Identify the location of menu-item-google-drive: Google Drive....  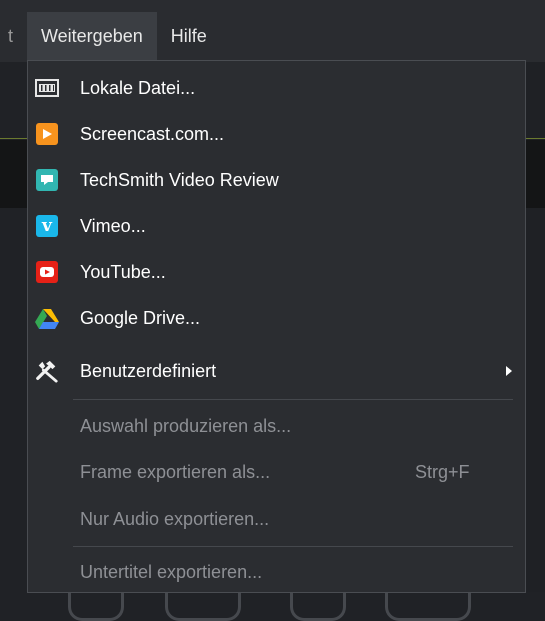
(276, 318).